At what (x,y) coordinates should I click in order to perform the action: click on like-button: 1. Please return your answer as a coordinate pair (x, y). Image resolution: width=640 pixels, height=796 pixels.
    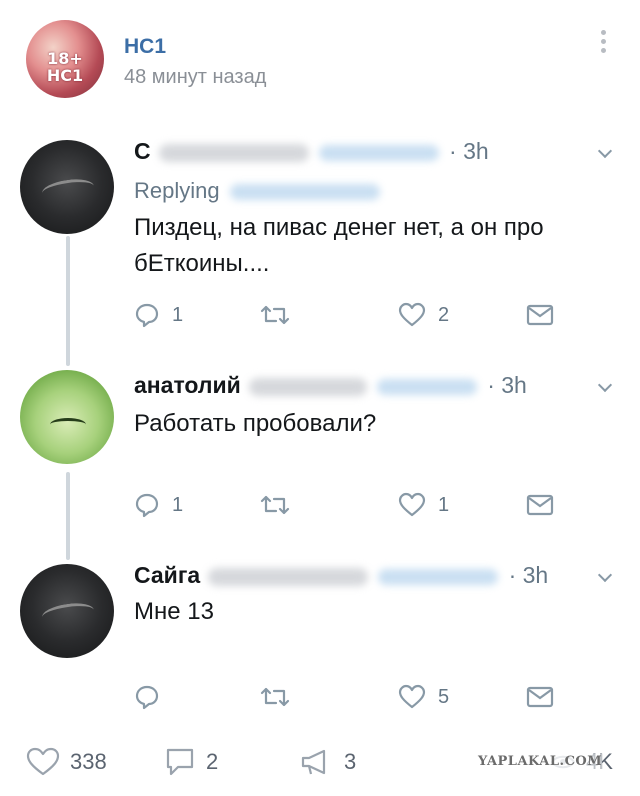
    Looking at the image, I should click on (423, 505).